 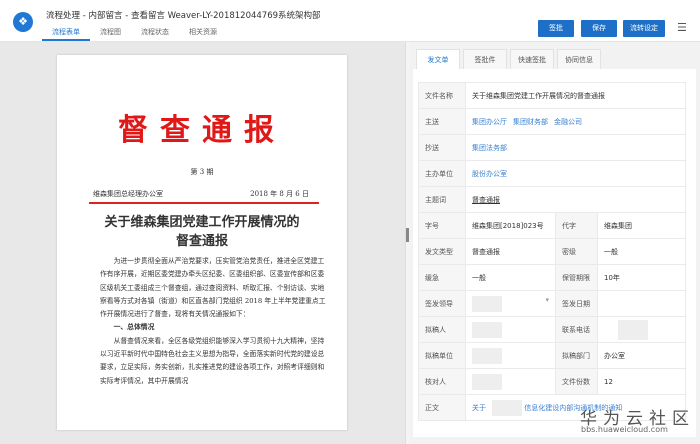 I want to click on label: 代字, so click(x=576, y=225).